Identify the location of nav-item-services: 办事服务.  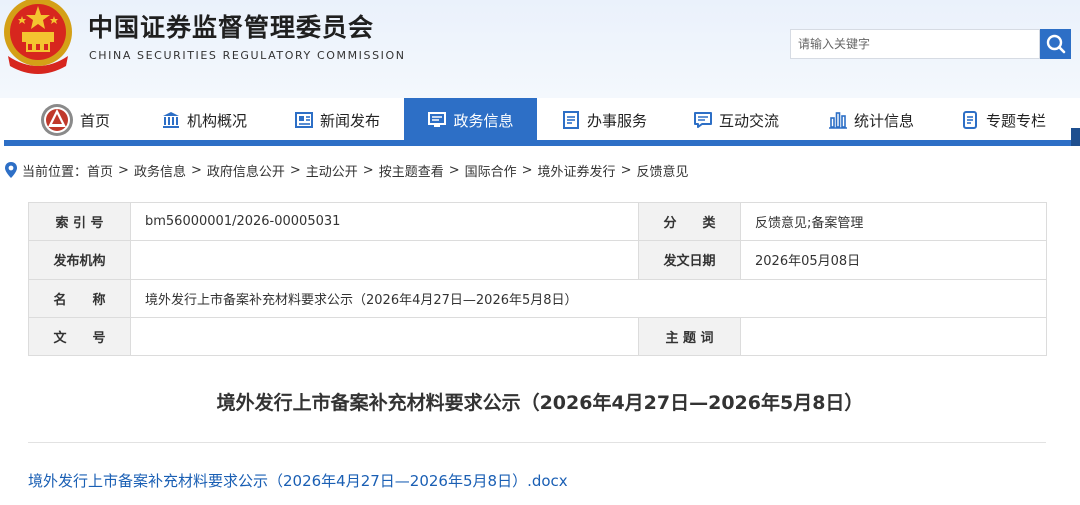
(604, 120).